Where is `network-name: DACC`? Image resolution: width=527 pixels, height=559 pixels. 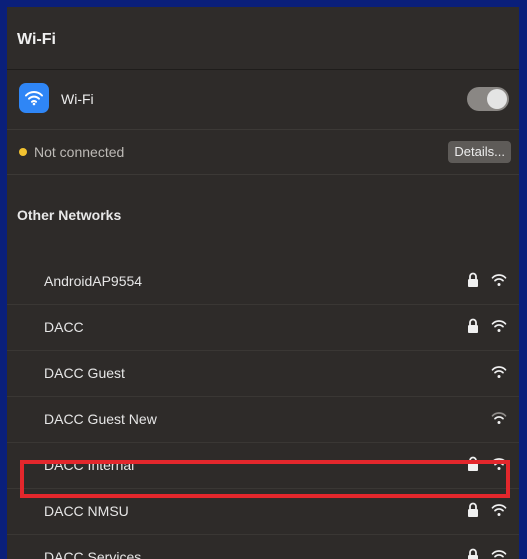 network-name: DACC is located at coordinates (64, 327).